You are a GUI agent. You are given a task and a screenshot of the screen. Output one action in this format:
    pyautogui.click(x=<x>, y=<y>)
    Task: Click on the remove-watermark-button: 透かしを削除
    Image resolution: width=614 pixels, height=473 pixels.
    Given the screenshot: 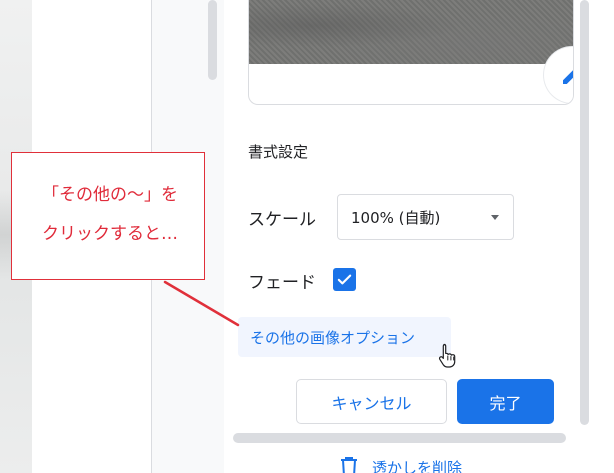 What is the action you would take?
    pyautogui.click(x=401, y=465)
    